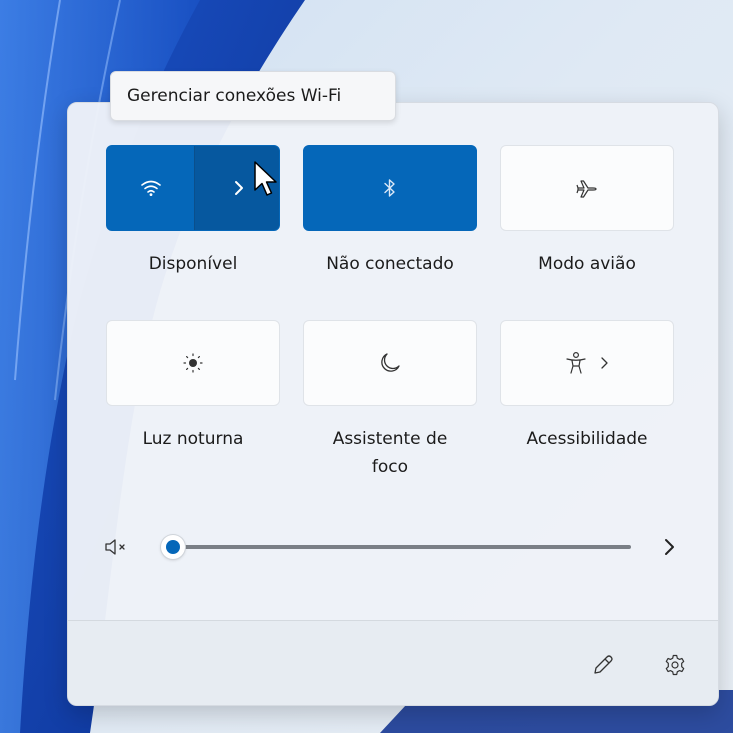 This screenshot has height=733, width=733. I want to click on tooltip: Gerenciar conexões Wi-Fi, so click(253, 96).